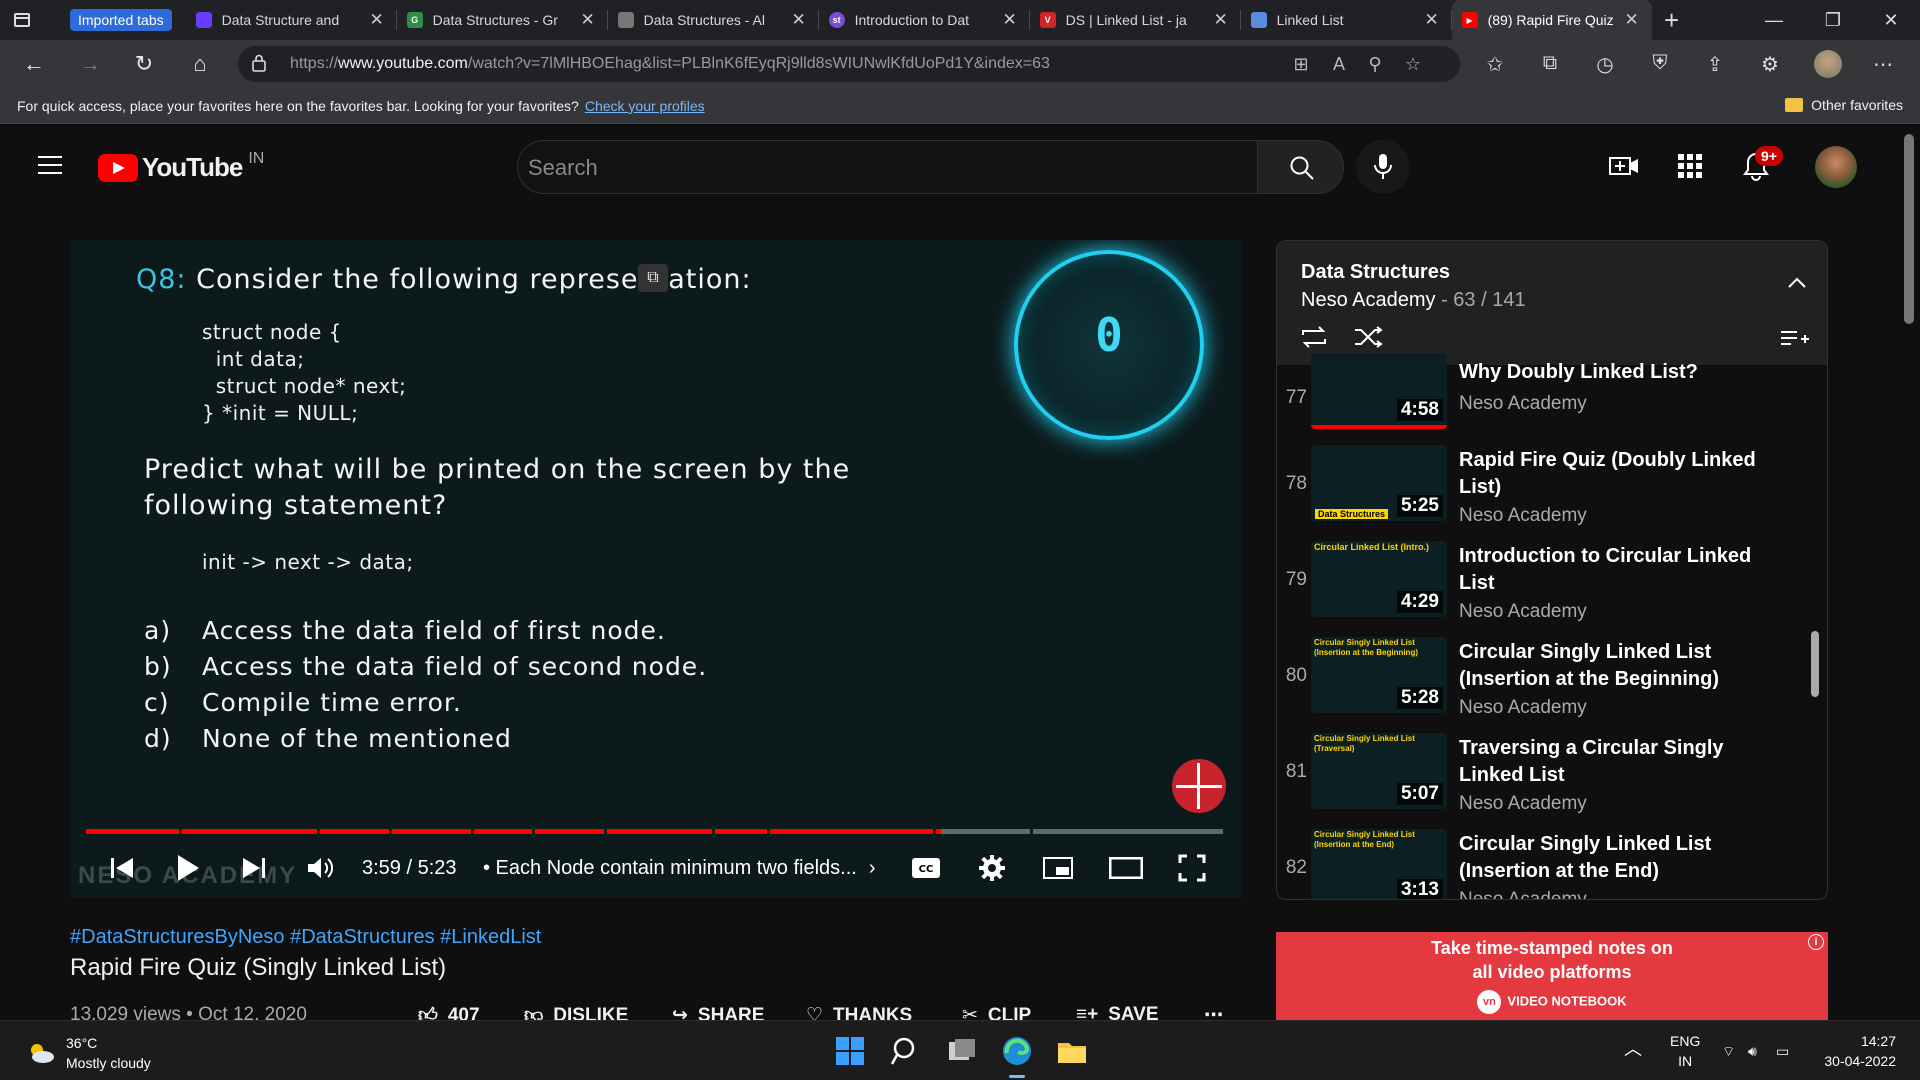 The image size is (1920, 1080). What do you see at coordinates (88, 1053) in the screenshot?
I see `weather-widget: 36°C Mostly cloudy` at bounding box center [88, 1053].